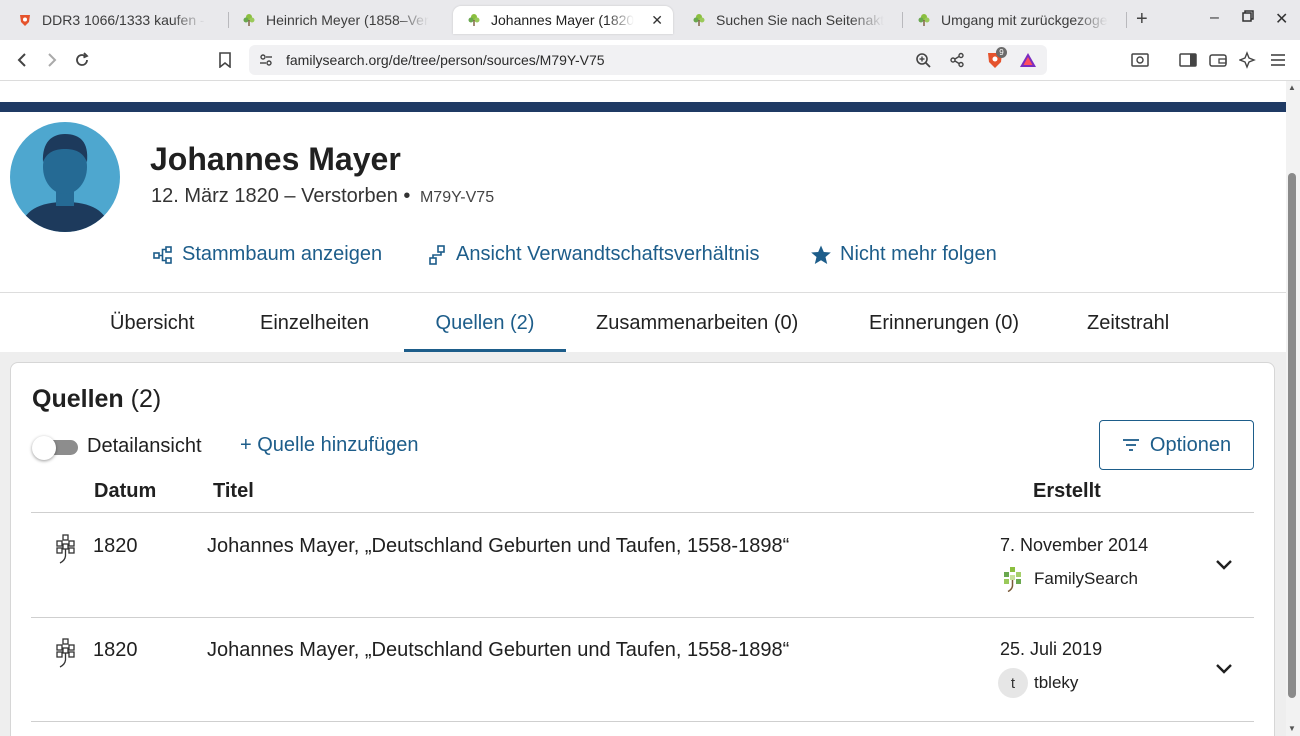 This screenshot has width=1300, height=736. Describe the element at coordinates (918, 254) in the screenshot. I see `unfollow-label: Nicht mehr folgen` at that location.